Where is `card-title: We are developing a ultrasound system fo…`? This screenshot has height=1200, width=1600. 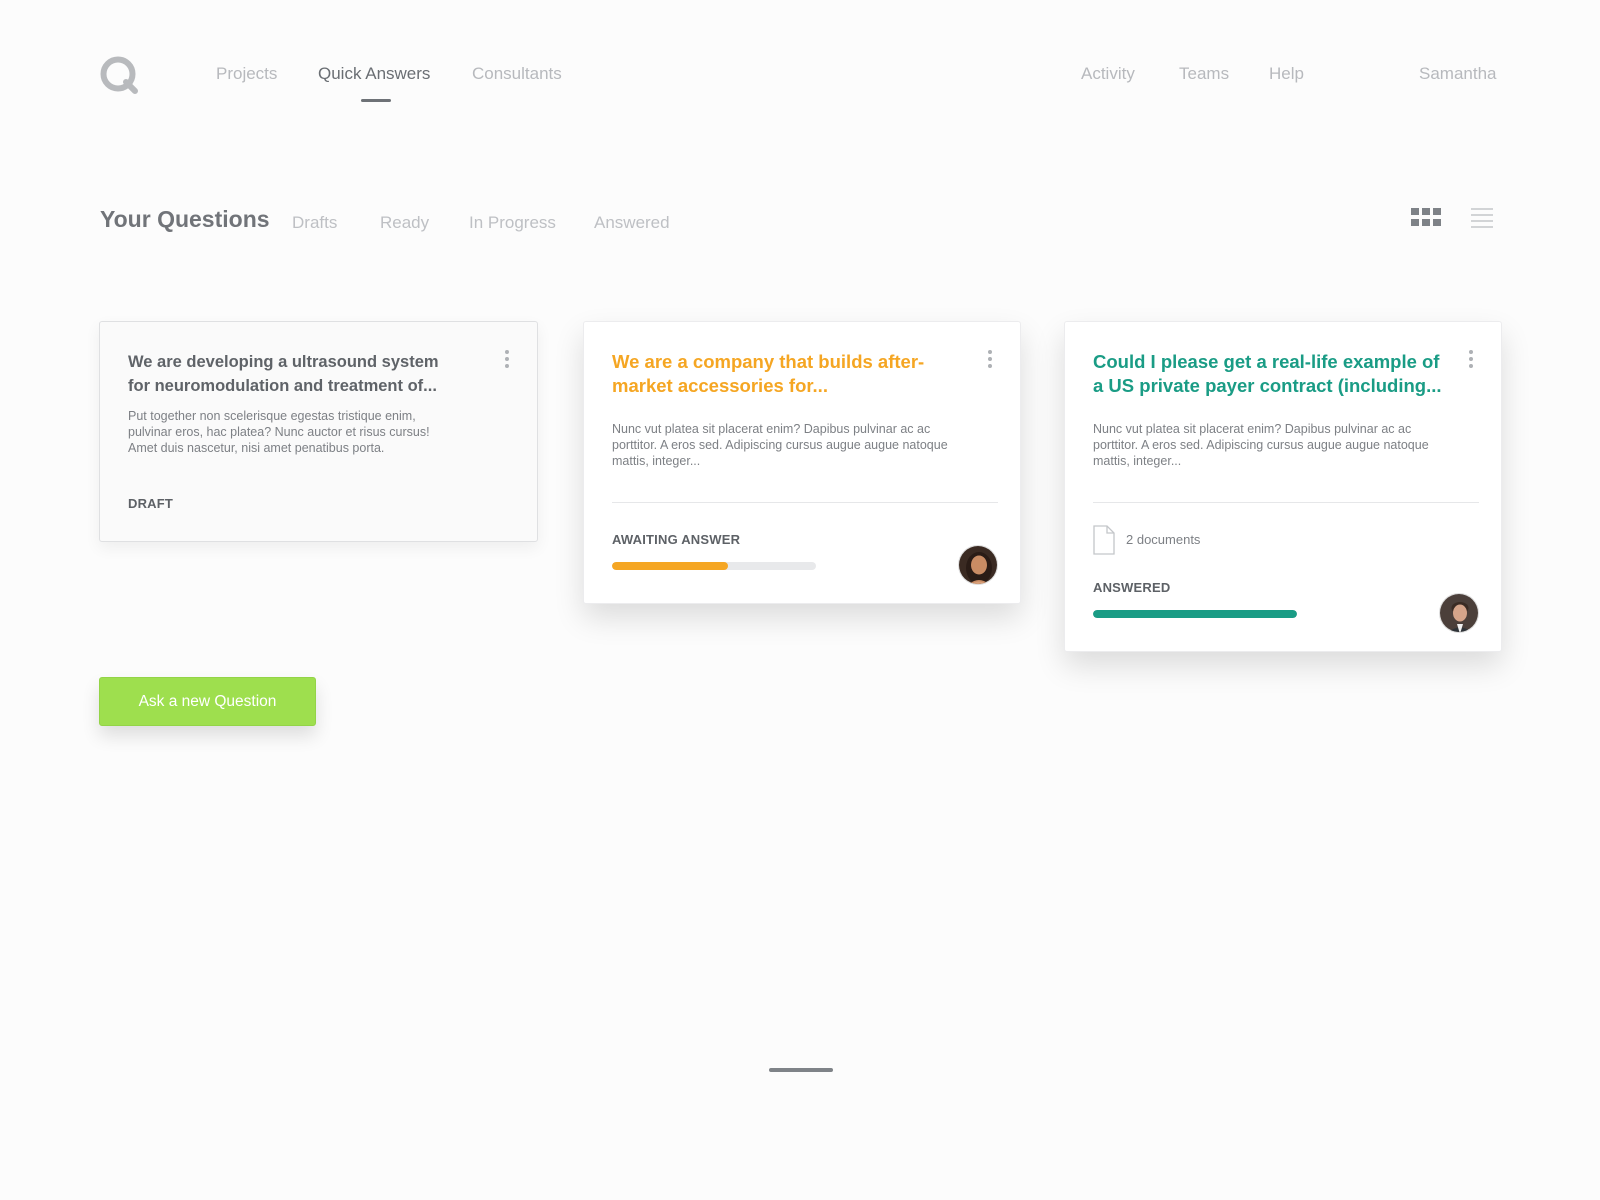
card-title: We are developing a ultrasound system fo… is located at coordinates (283, 374).